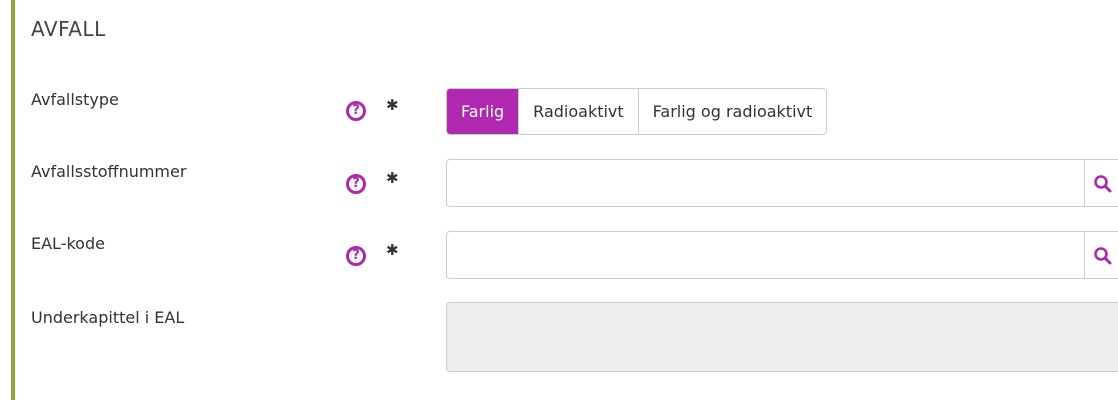  I want to click on avfallstype-option-farlig: Farlig, so click(483, 111).